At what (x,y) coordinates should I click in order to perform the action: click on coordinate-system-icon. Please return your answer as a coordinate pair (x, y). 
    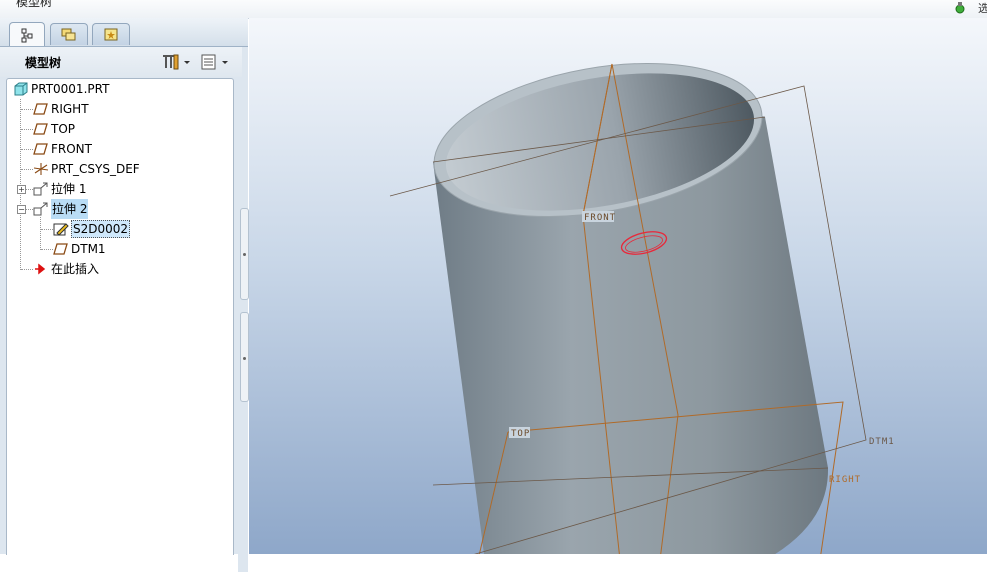
    Looking at the image, I should click on (41, 169).